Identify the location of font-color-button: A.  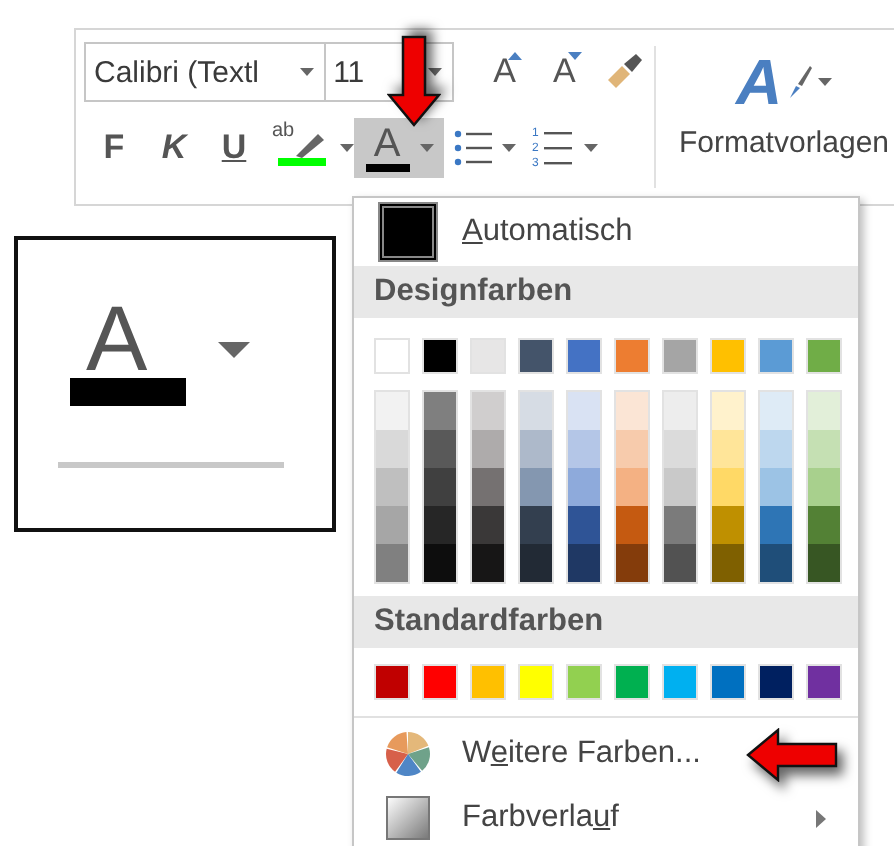
(399, 148).